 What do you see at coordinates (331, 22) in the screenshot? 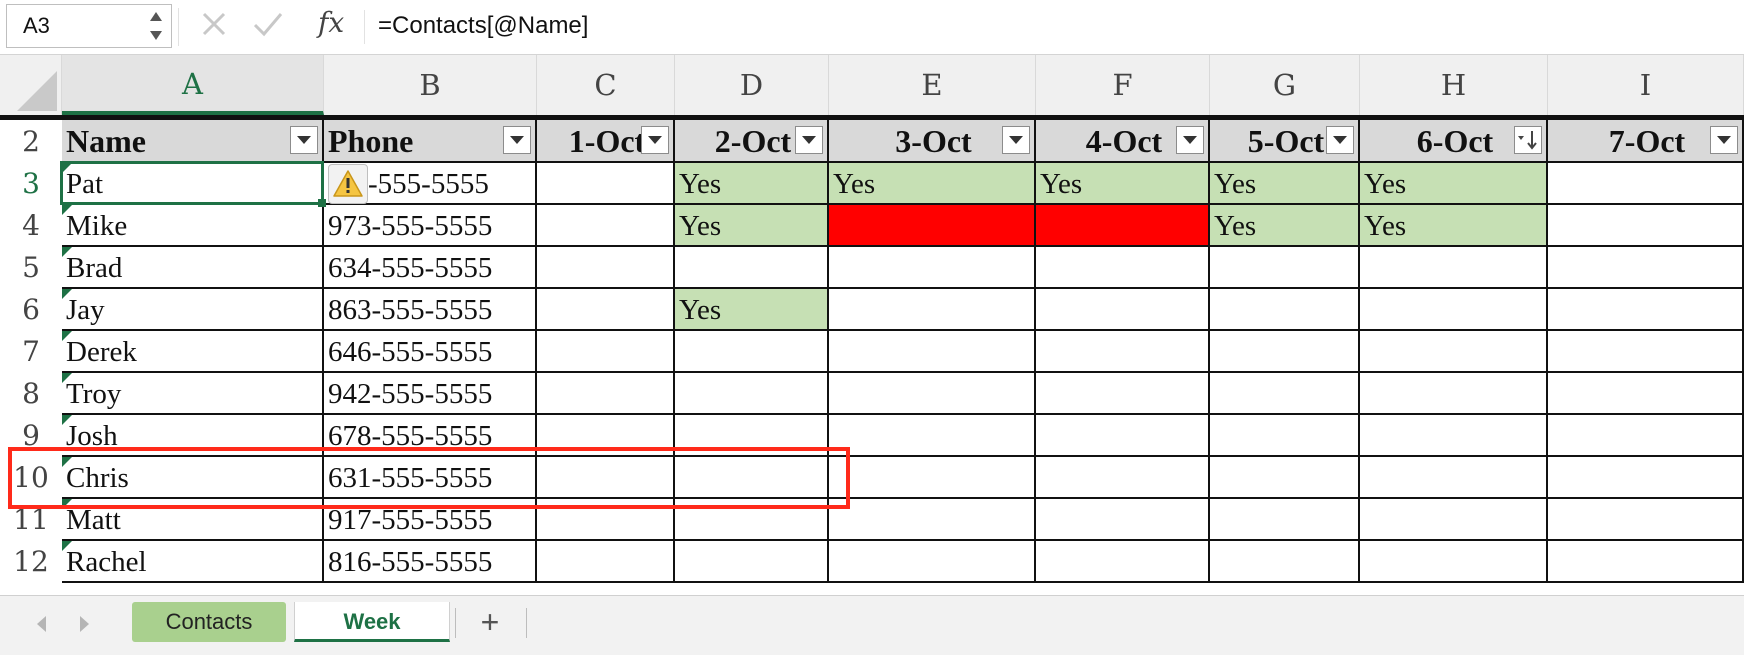
I see `fx-icon: fx` at bounding box center [331, 22].